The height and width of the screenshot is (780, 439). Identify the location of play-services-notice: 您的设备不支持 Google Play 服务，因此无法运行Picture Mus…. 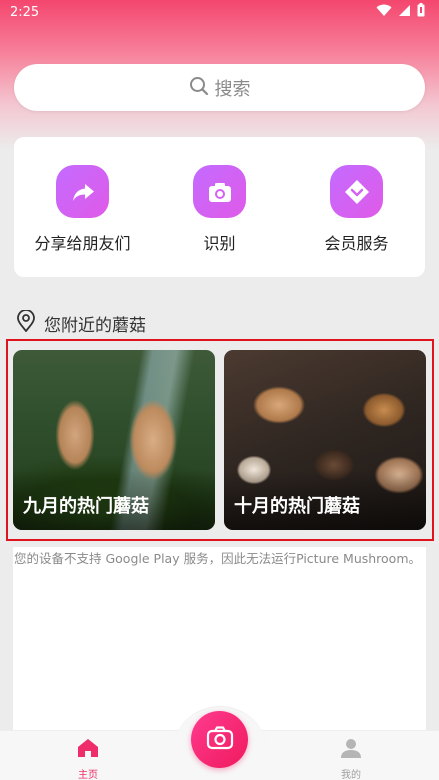
(218, 558).